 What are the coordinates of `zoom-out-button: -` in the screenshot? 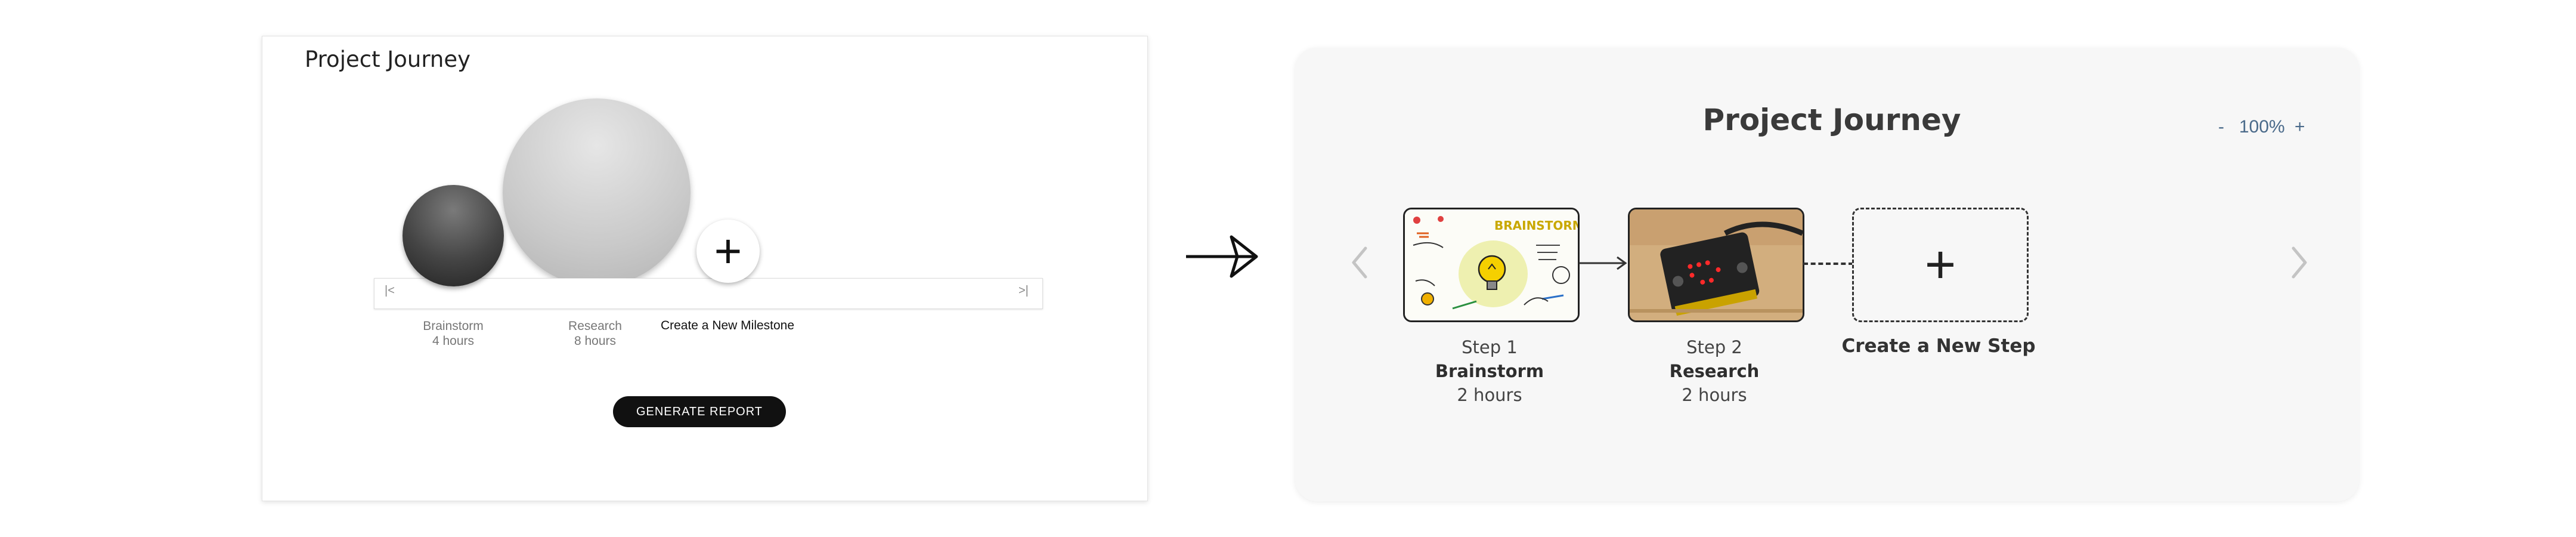 It's located at (2221, 127).